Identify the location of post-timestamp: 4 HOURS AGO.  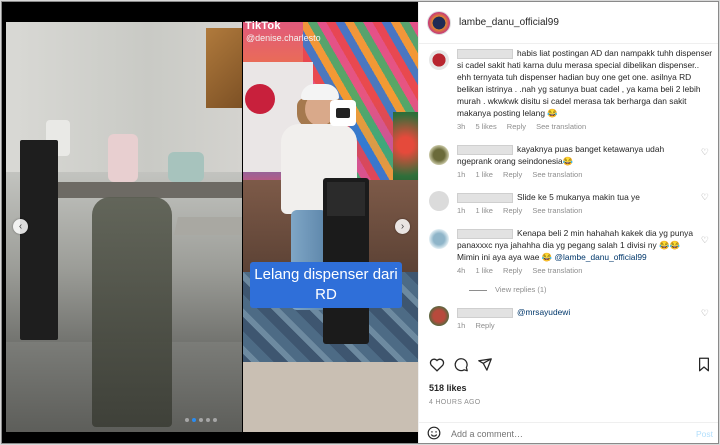
(455, 402).